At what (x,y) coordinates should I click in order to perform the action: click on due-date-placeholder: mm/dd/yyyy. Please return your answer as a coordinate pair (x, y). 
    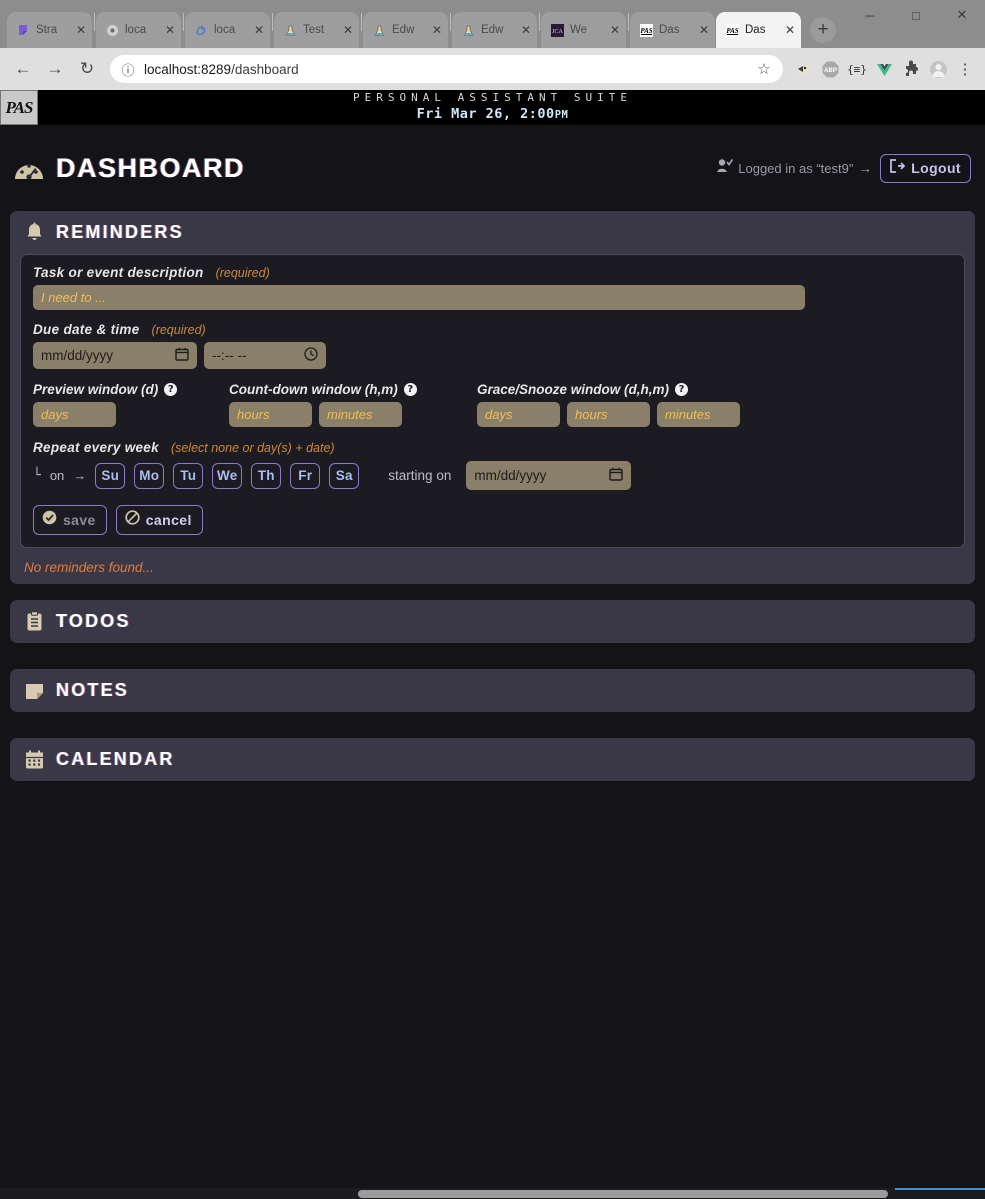
    Looking at the image, I should click on (77, 355).